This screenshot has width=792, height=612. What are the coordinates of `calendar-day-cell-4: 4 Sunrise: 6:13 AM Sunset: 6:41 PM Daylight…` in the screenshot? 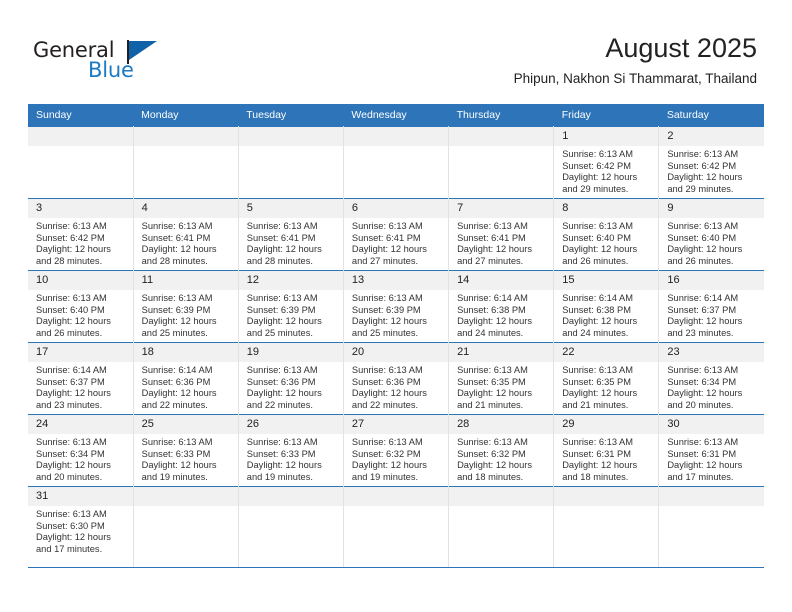 It's located at (185, 234).